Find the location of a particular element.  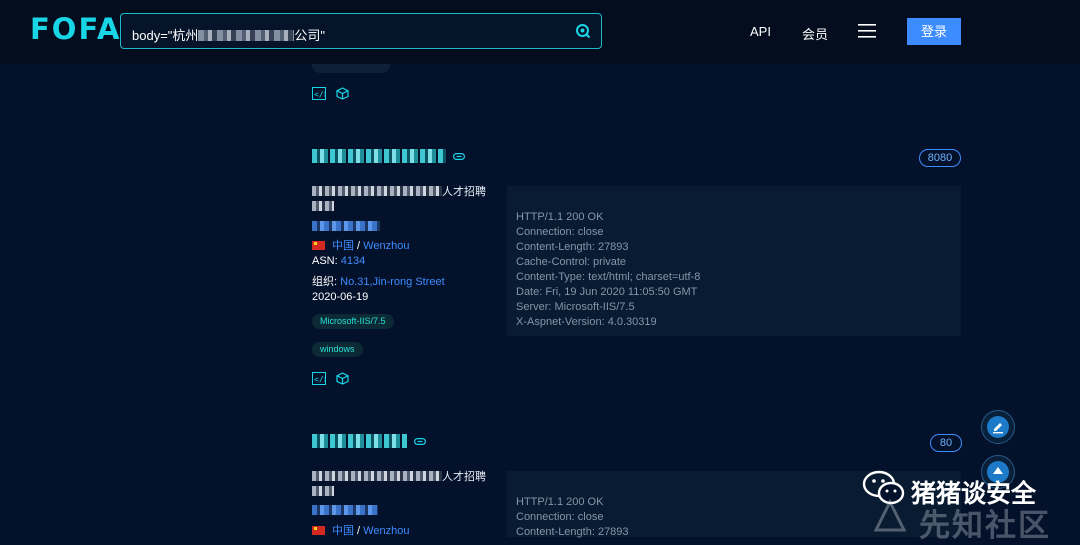

tag-server: Microsoft-IIS/7.5 is located at coordinates (353, 321).